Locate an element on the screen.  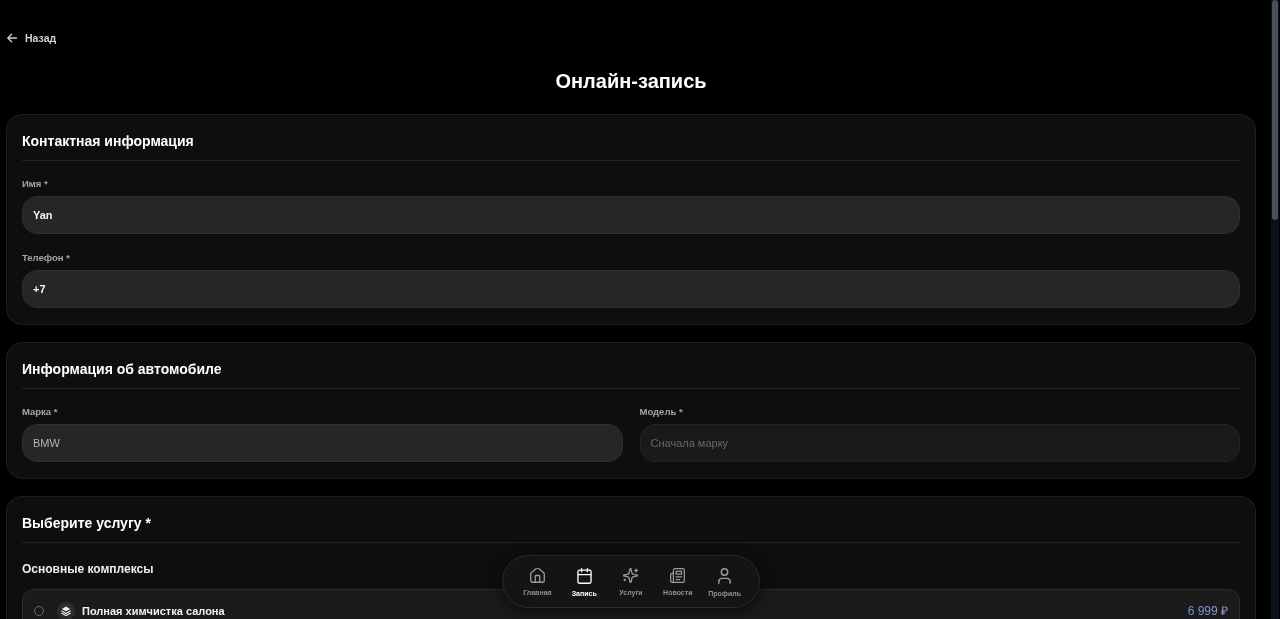
group-title: Основные комплексы is located at coordinates (88, 569).